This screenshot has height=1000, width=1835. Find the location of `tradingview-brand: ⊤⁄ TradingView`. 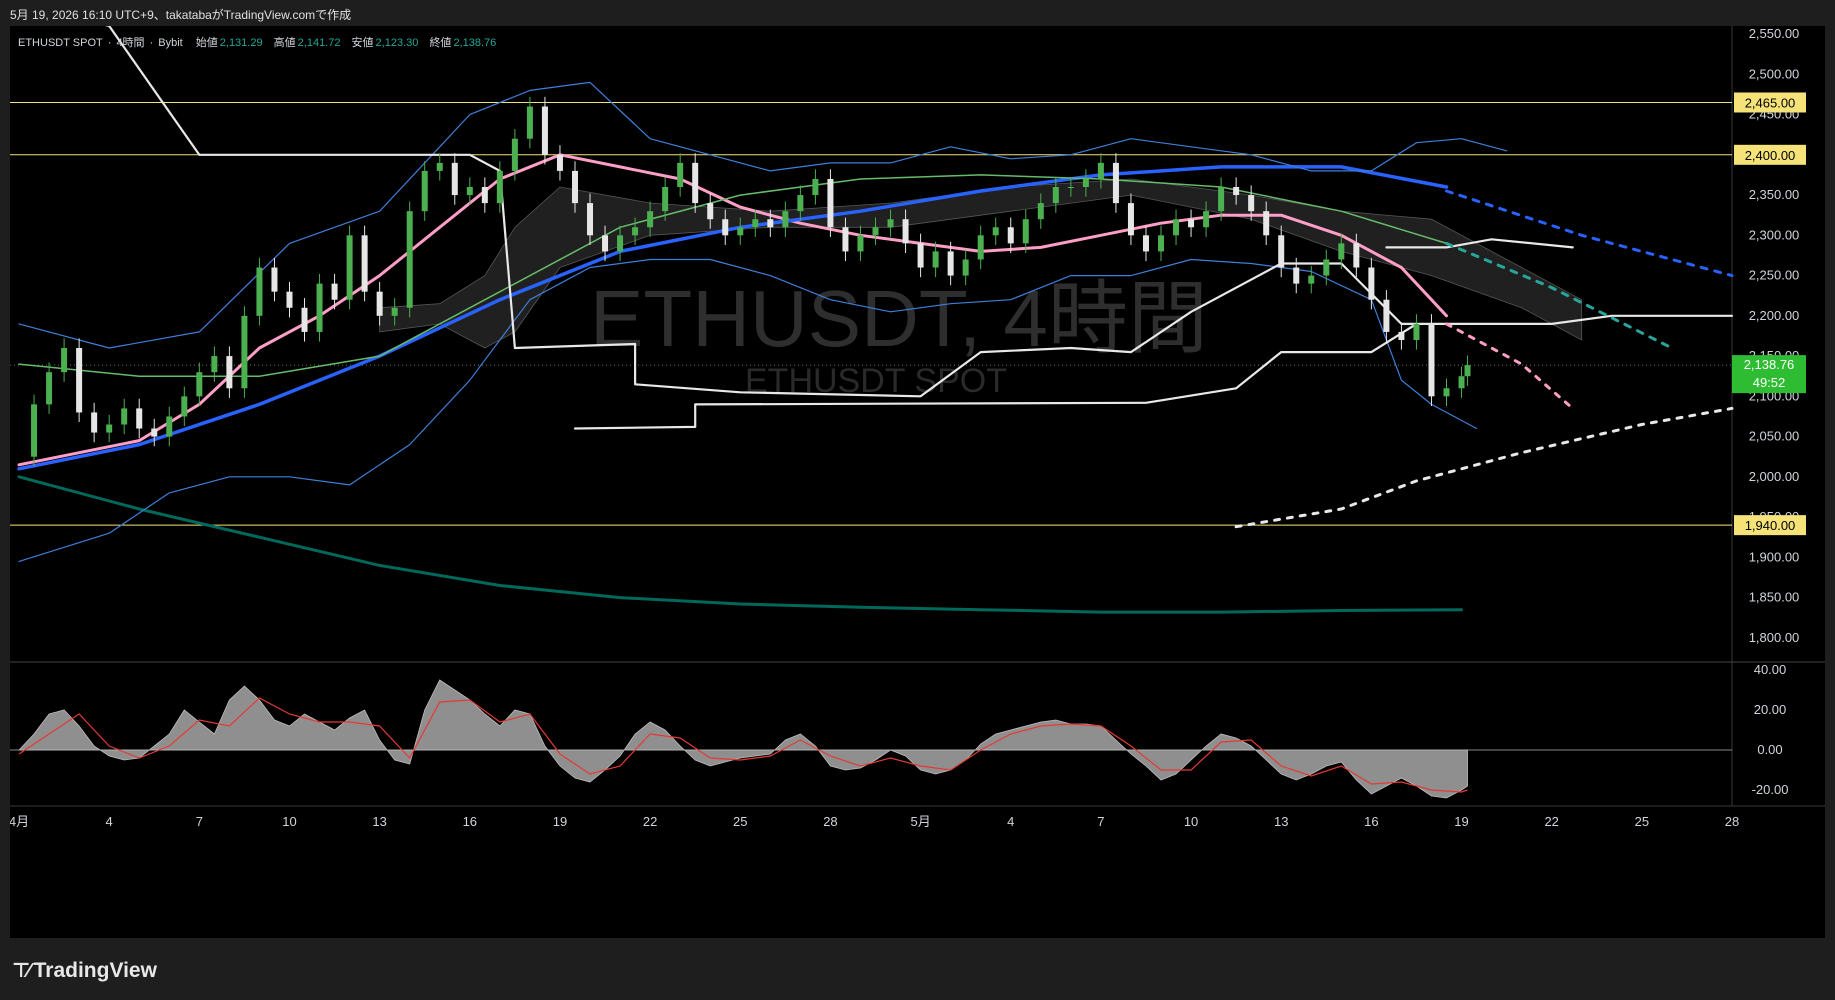

tradingview-brand: ⊤⁄ TradingView is located at coordinates (84, 970).